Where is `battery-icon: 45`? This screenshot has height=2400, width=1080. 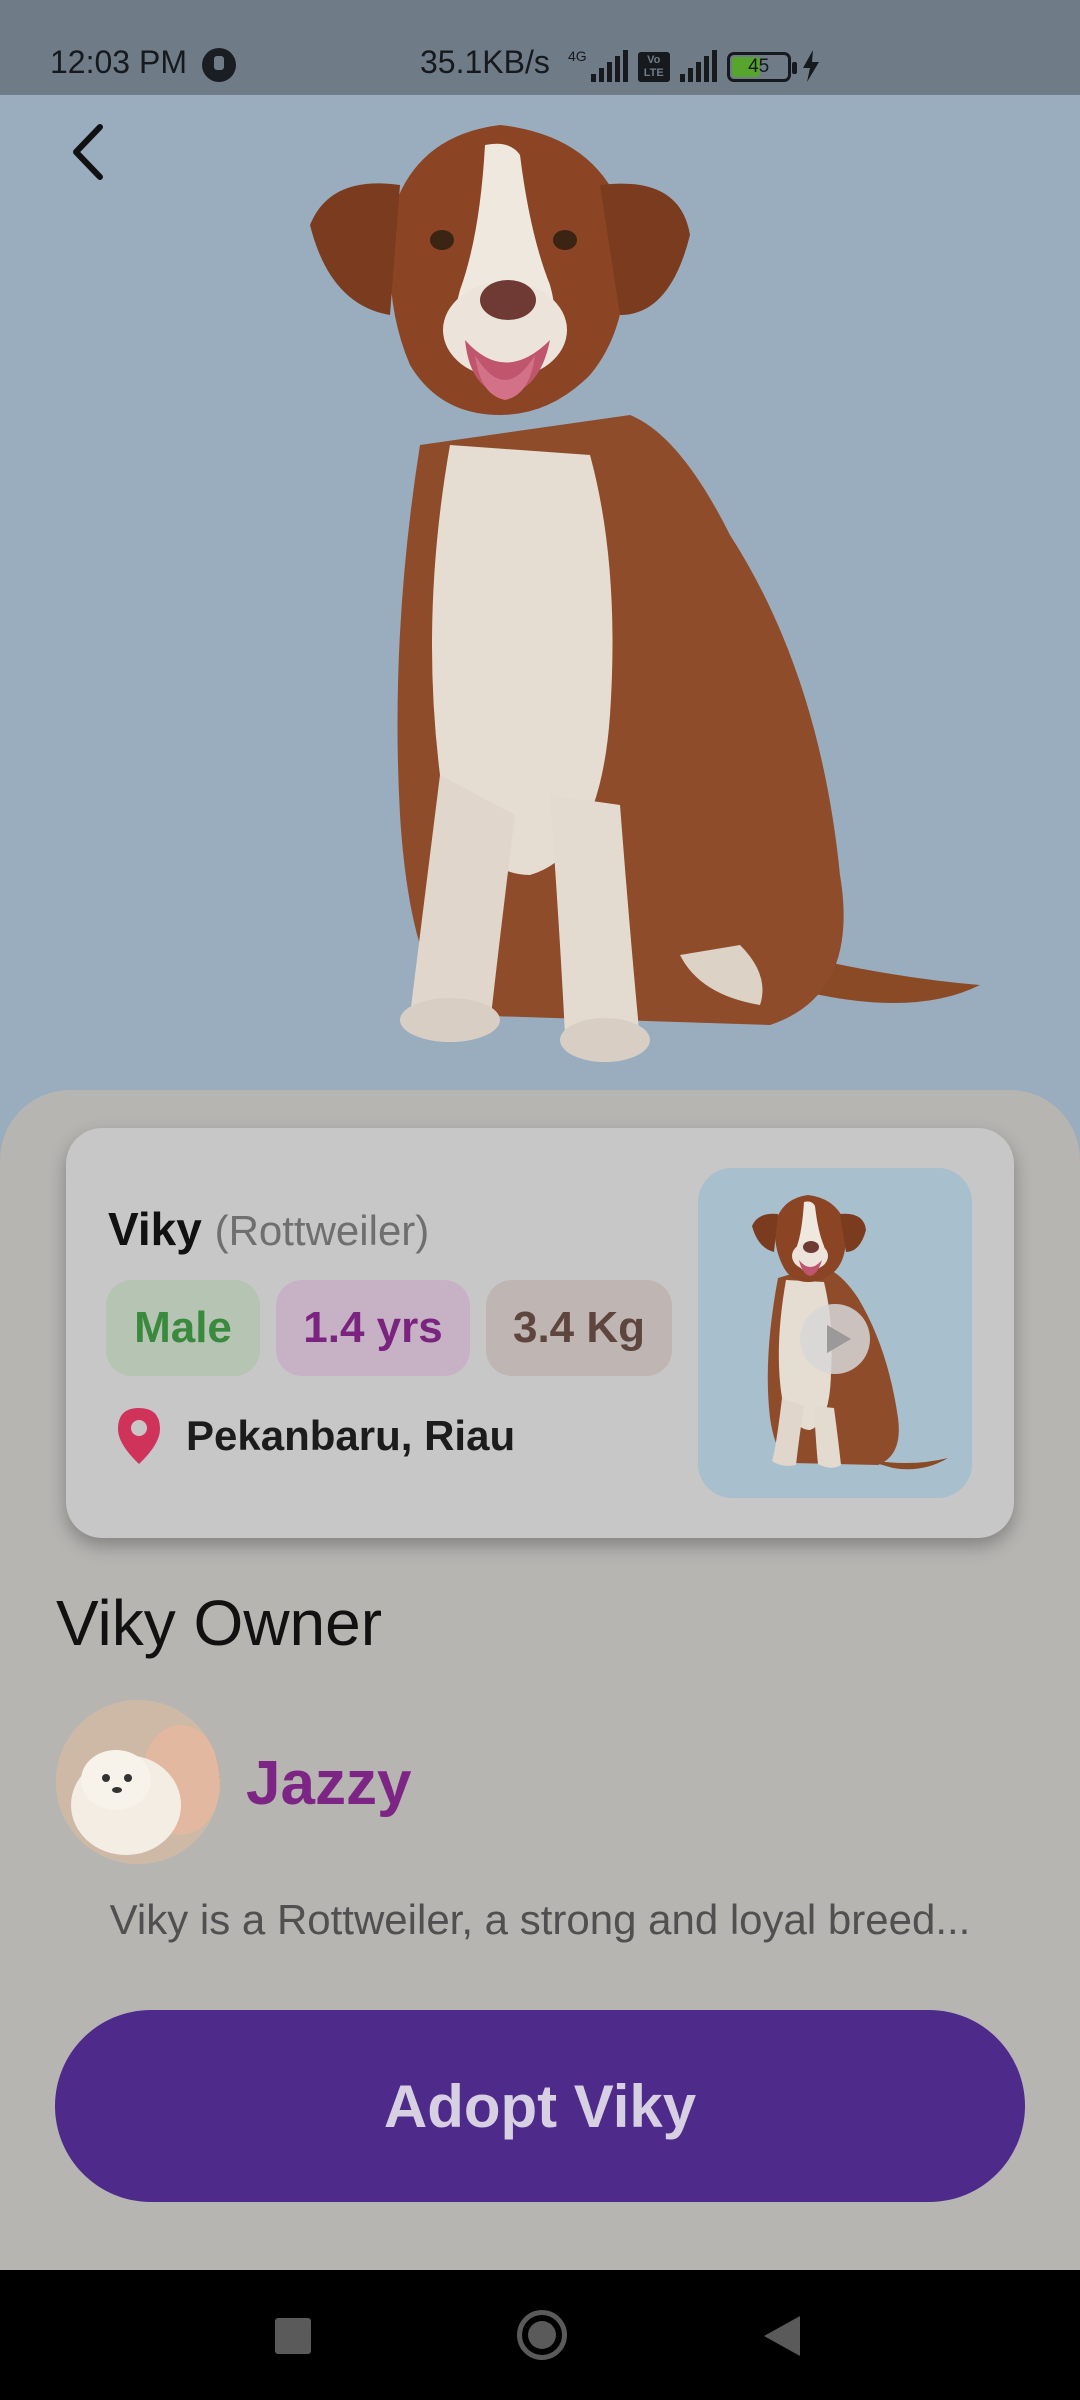 battery-icon: 45 is located at coordinates (761, 67).